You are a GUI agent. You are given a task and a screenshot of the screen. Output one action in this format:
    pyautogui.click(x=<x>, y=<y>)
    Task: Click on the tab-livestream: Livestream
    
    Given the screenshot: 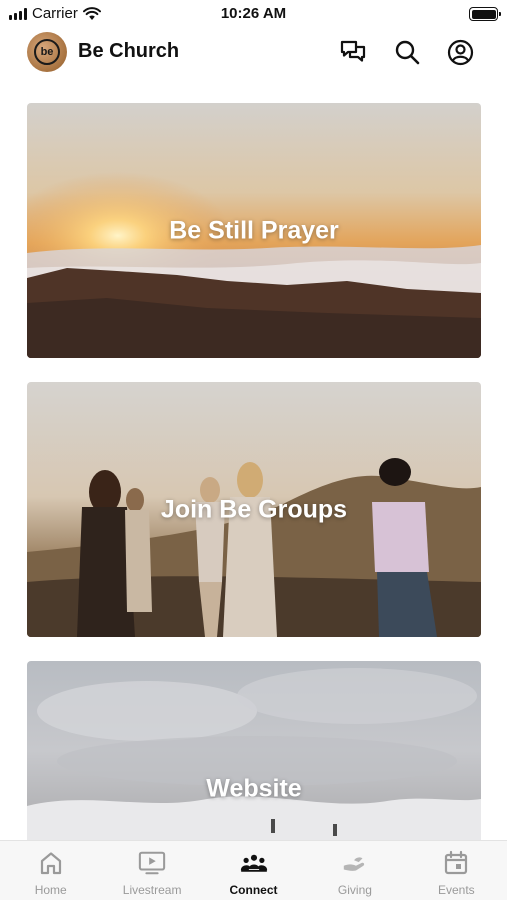 What is the action you would take?
    pyautogui.click(x=151, y=870)
    